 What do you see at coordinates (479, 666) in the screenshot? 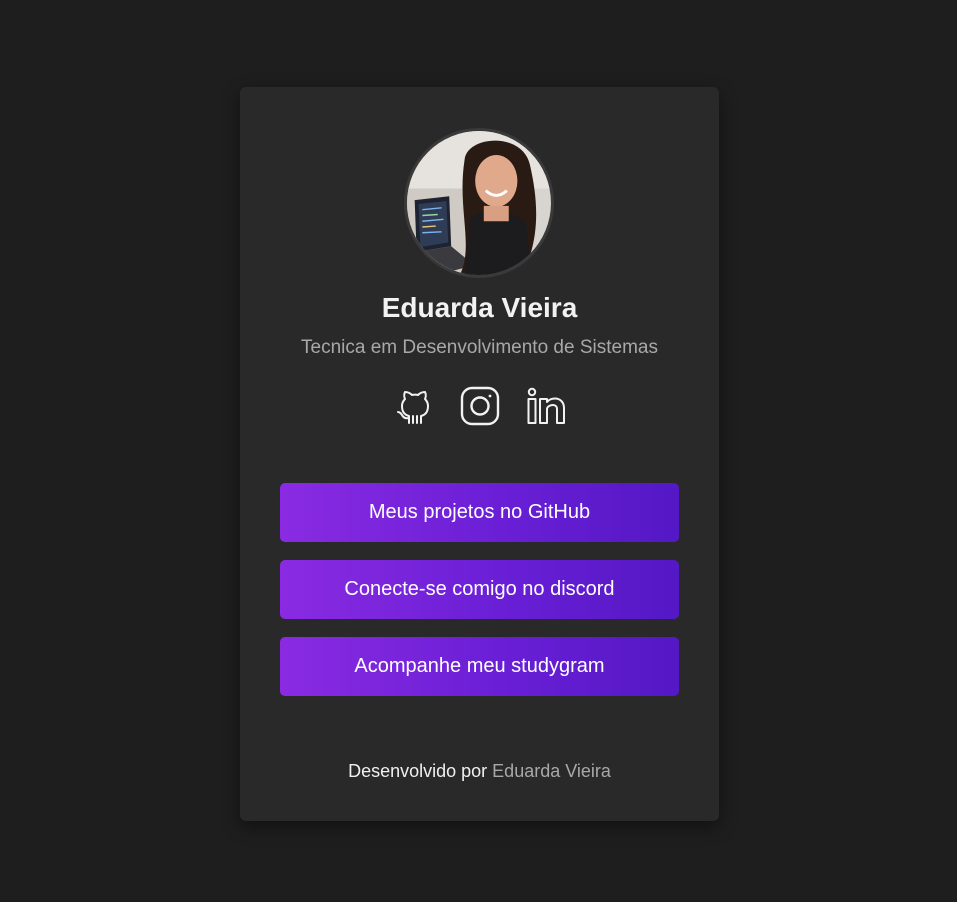
I see `studygram-button: Acompanhe meu studygram` at bounding box center [479, 666].